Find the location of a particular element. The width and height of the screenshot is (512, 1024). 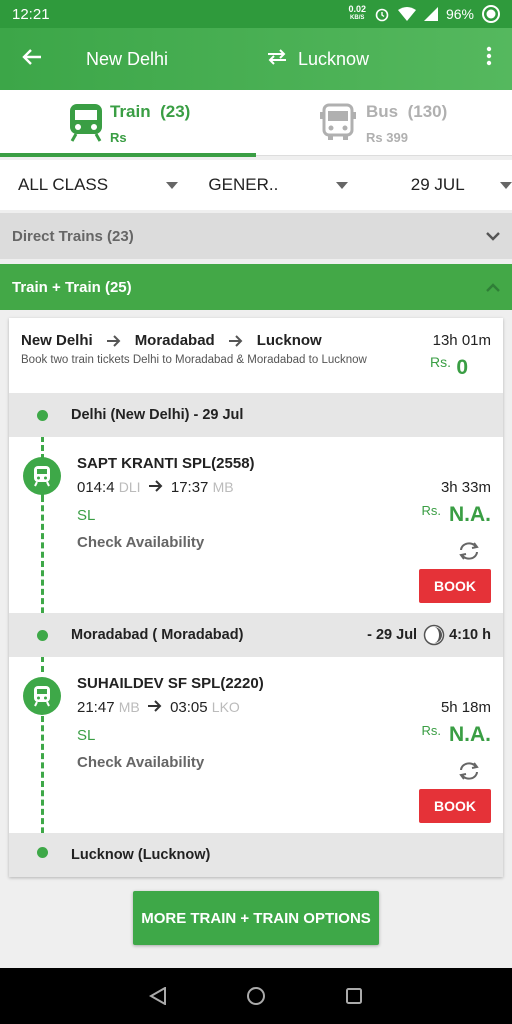

total-price-value: 0 is located at coordinates (462, 367).